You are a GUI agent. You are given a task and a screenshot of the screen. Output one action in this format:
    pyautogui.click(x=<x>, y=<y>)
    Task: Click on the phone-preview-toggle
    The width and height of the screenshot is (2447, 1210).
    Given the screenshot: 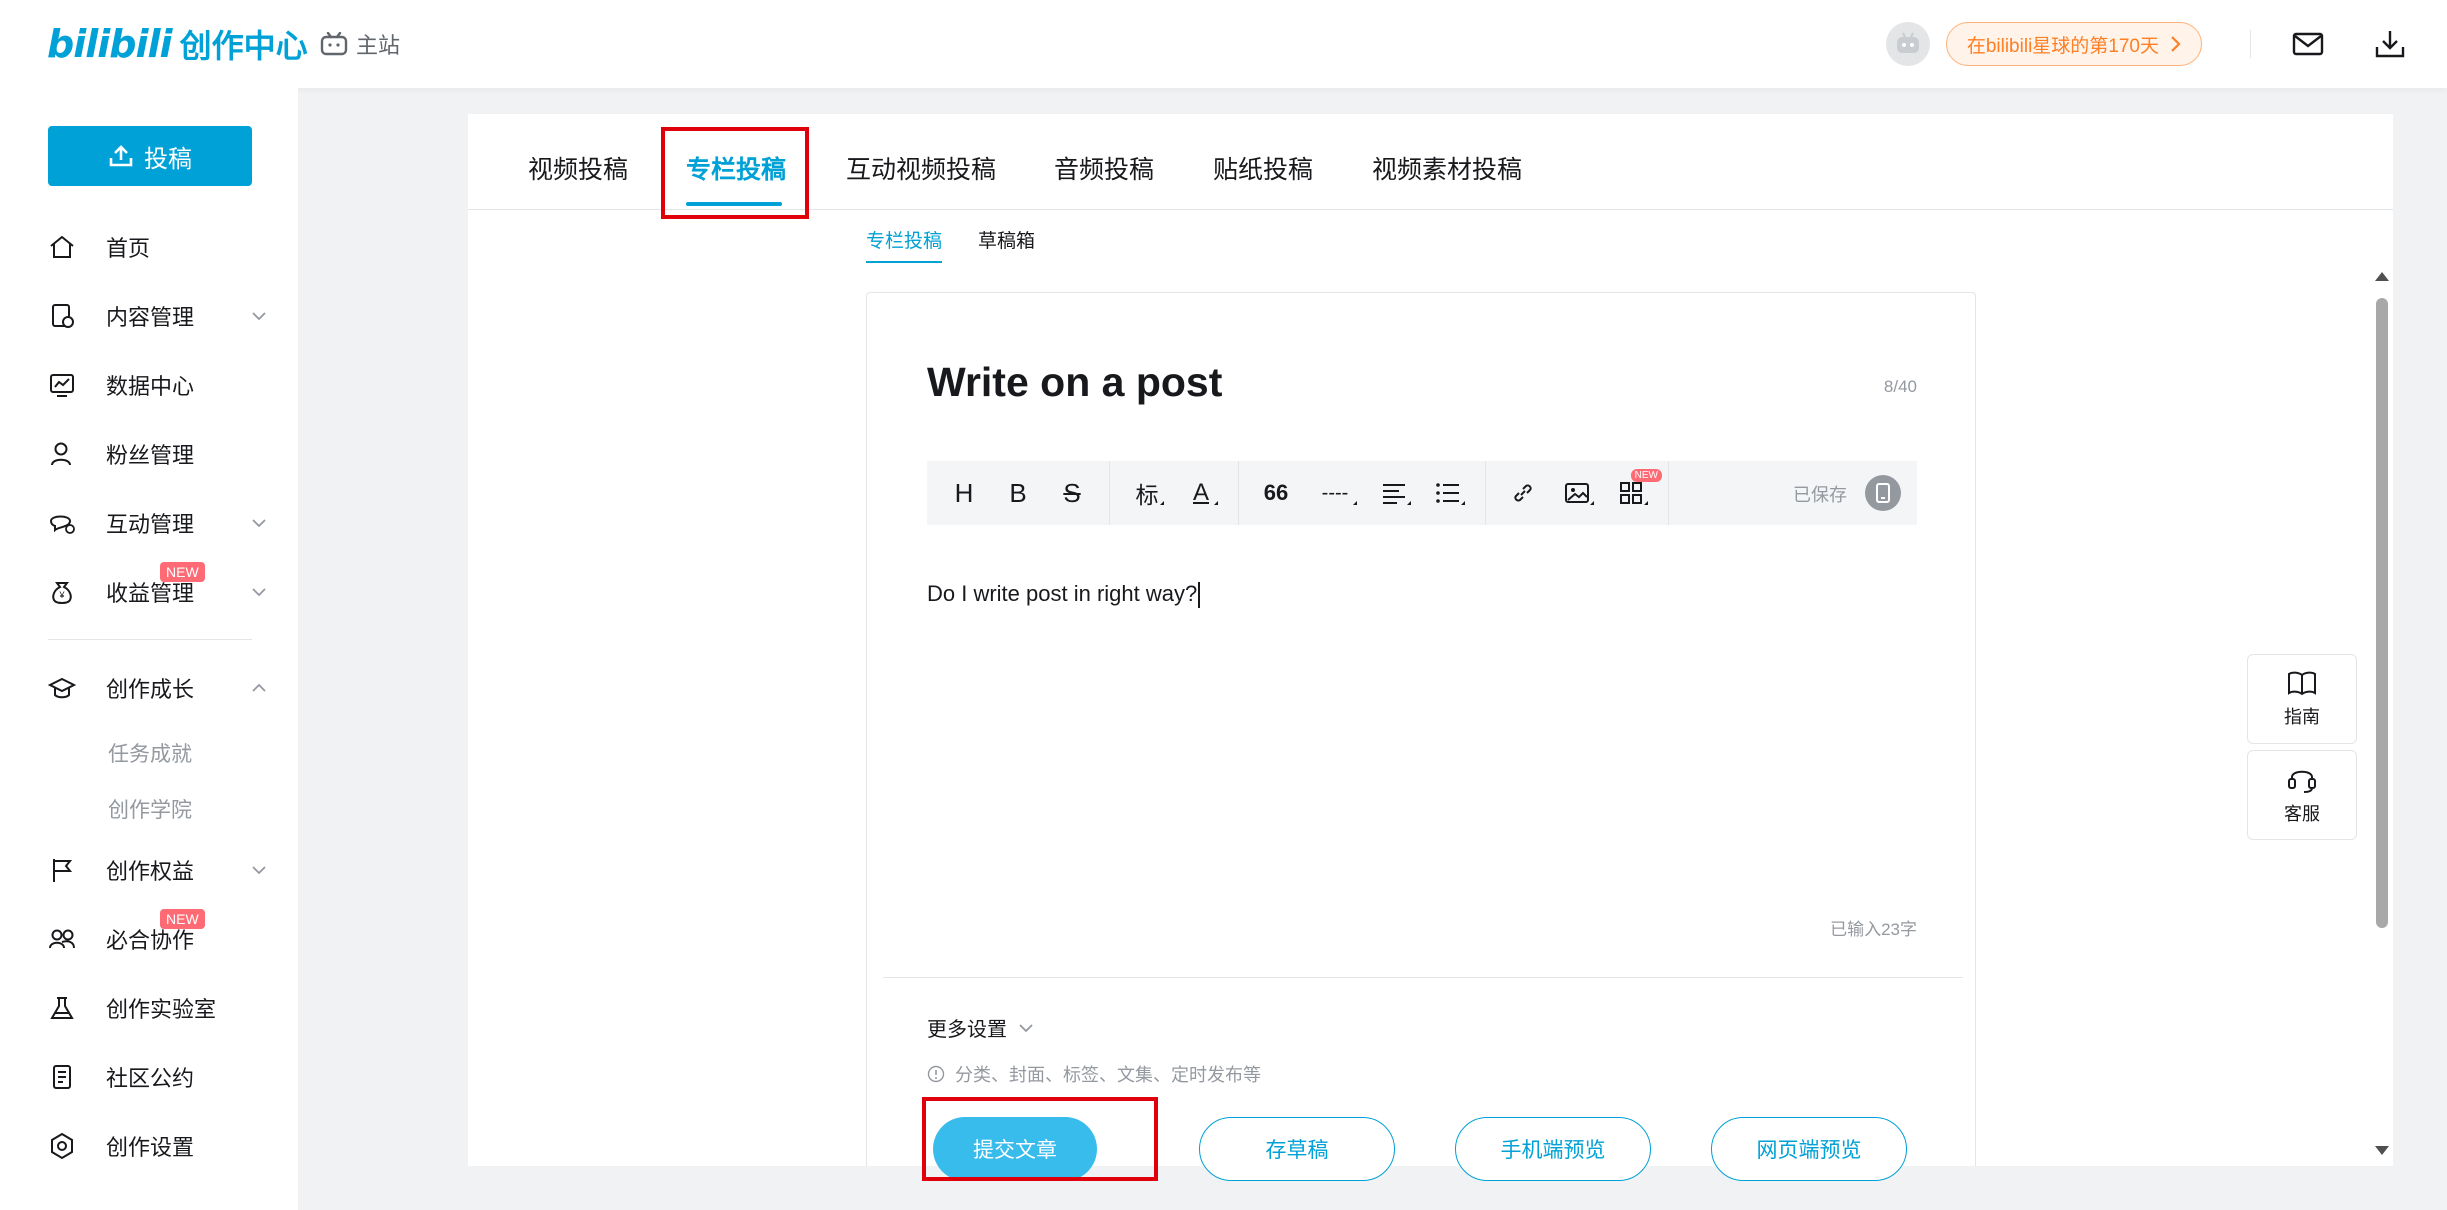 What is the action you would take?
    pyautogui.click(x=1883, y=493)
    